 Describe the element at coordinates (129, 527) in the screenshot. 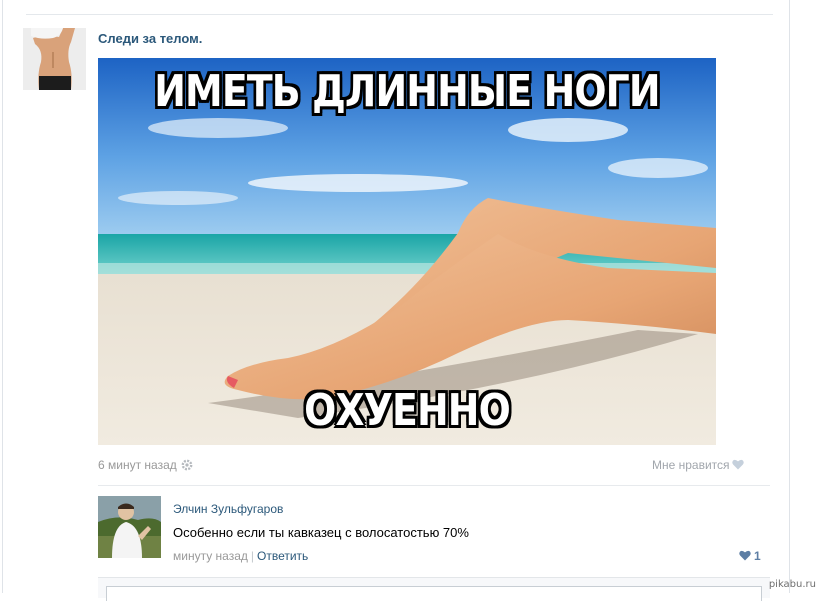

I see `commenter-avatar` at that location.